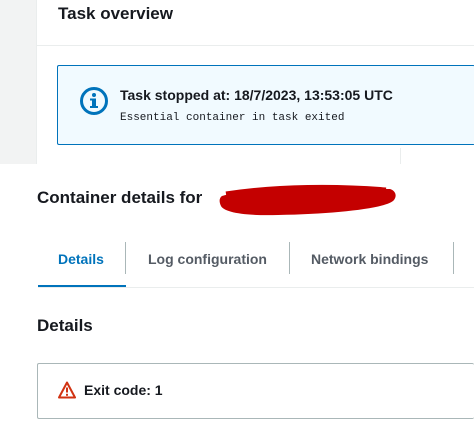  Describe the element at coordinates (94, 101) in the screenshot. I see `info-icon` at that location.